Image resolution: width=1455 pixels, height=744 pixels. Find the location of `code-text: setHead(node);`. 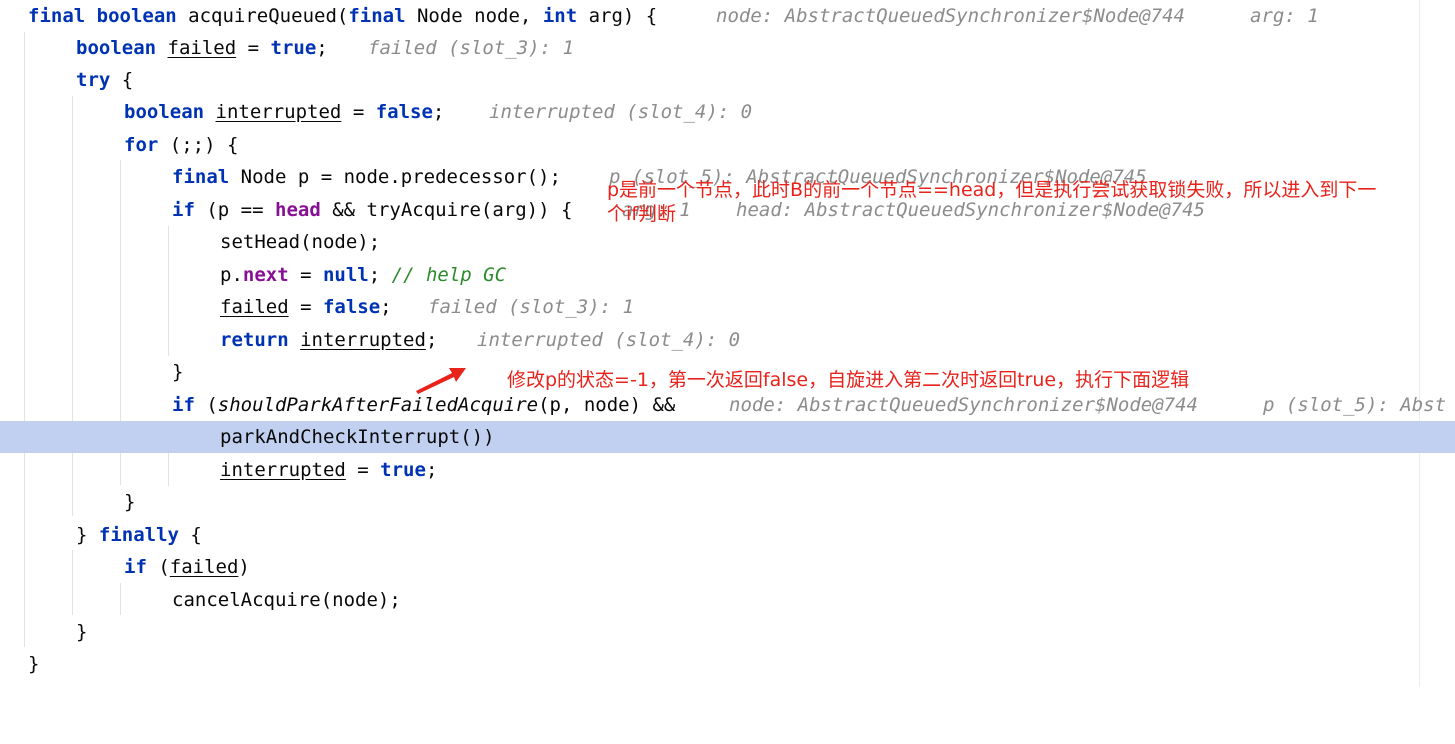

code-text: setHead(node); is located at coordinates (300, 242).